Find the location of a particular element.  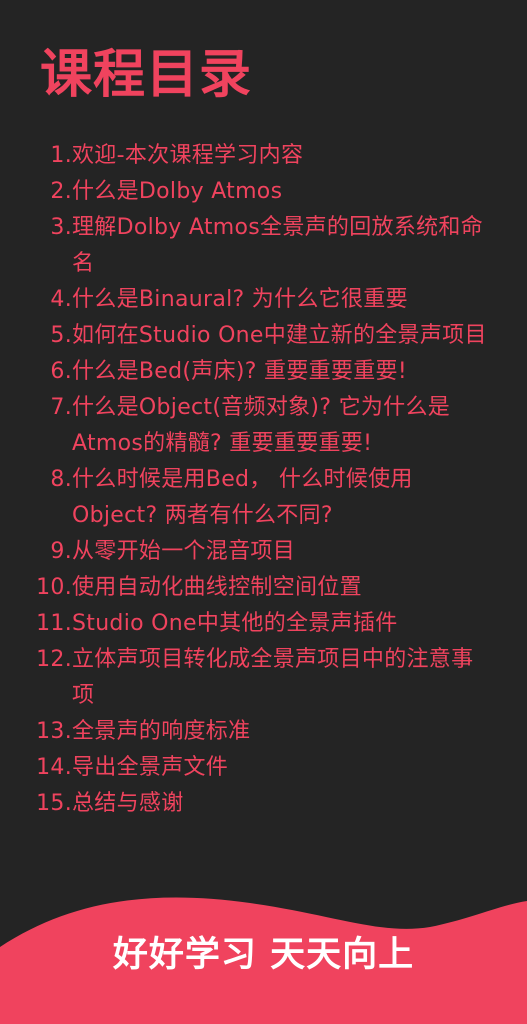

list-item-3: 3. 理解Dolby Atmos全景声的回放系统和命名 is located at coordinates (262, 246).